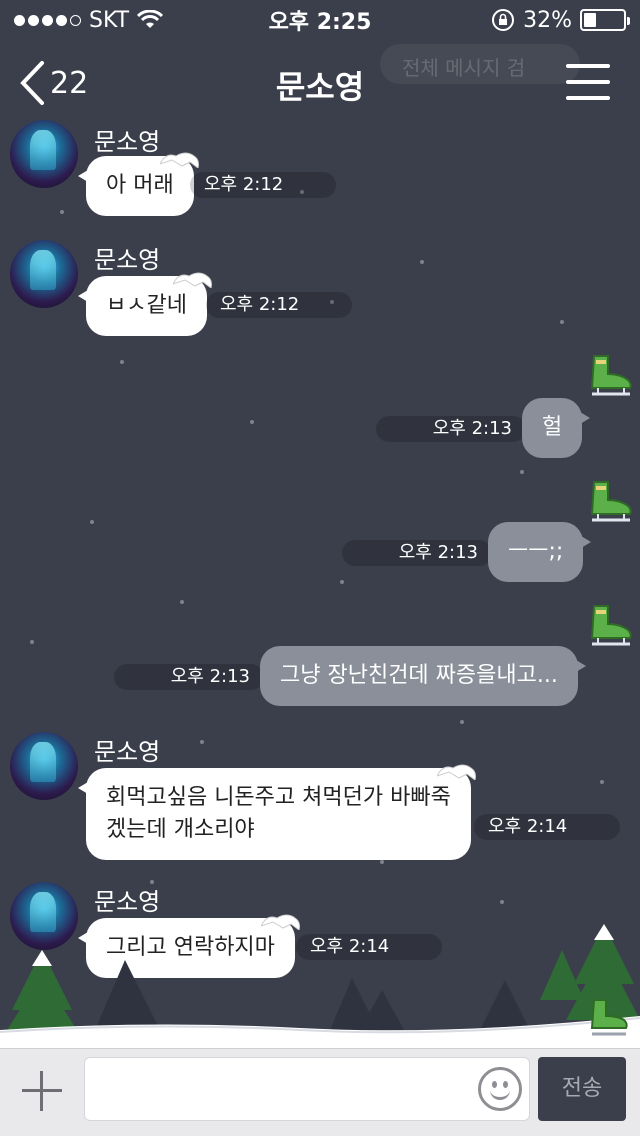 Image resolution: width=640 pixels, height=1136 pixels. Describe the element at coordinates (590, 20) in the screenshot. I see `battery-level-fill` at that location.